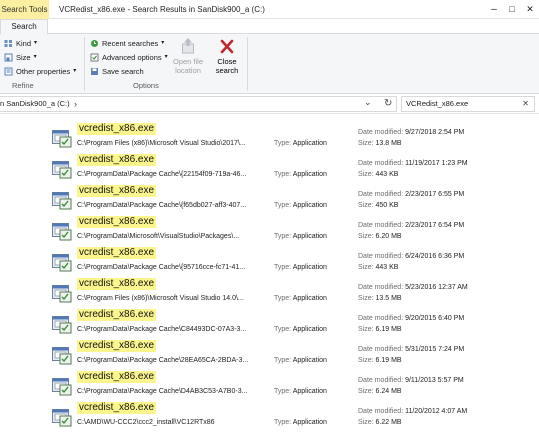 This screenshot has width=539, height=441. Describe the element at coordinates (24, 9) in the screenshot. I see `search-tools-context-tab: Search Tools` at that location.